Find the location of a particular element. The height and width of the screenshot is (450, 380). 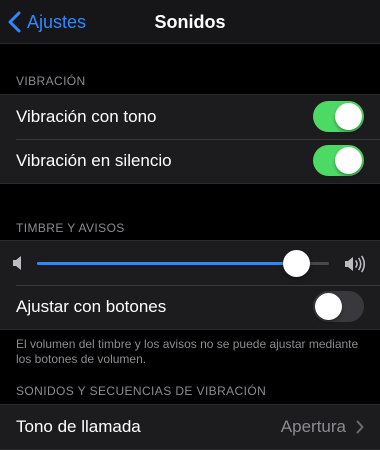

vibration-in-silent-row: Vibración en silencio is located at coordinates (190, 161).